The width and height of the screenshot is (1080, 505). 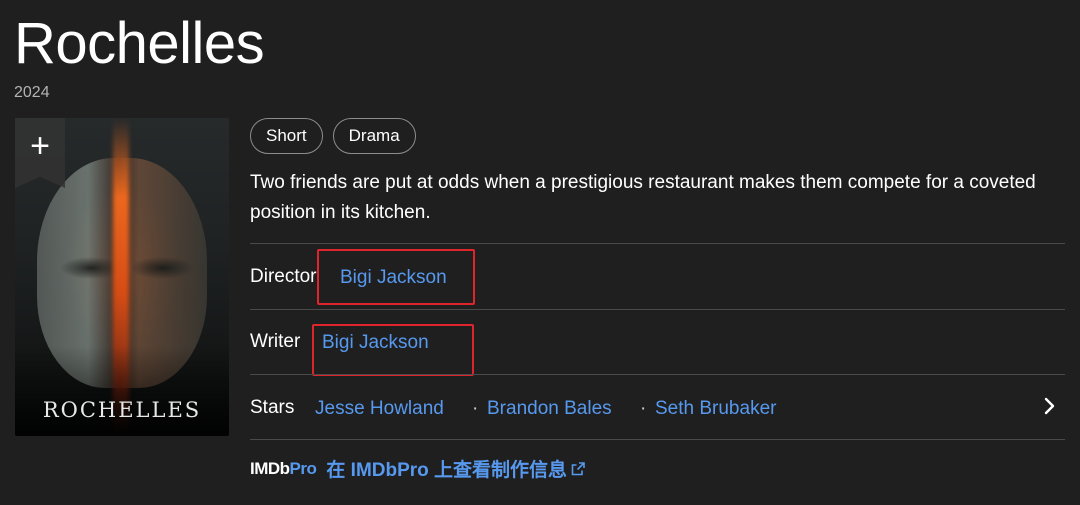 I want to click on star-link: Jesse Howland, so click(x=379, y=409).